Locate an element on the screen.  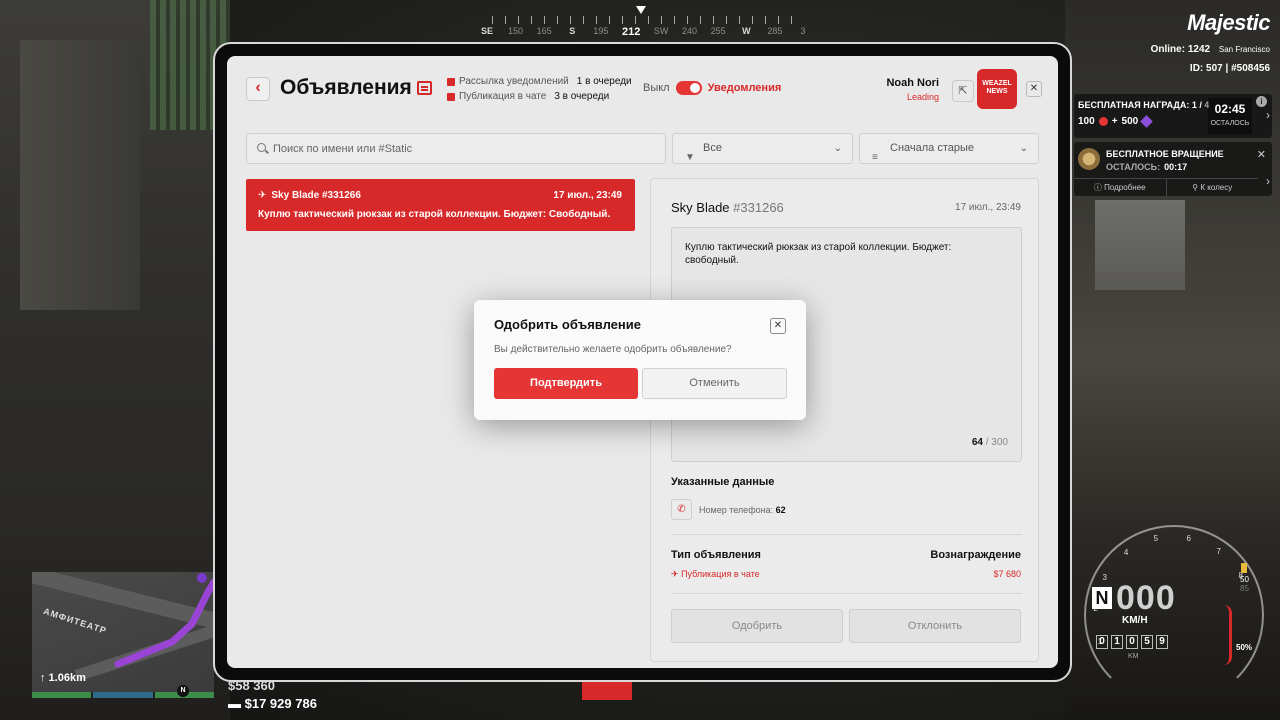
reward-title: БЕСПЛАТНАЯ НАГРАДА: 1 / 4 is located at coordinates (1144, 105).